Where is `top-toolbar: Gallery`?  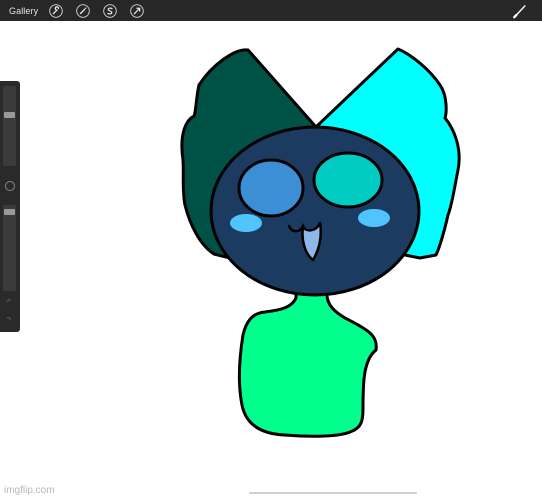 top-toolbar: Gallery is located at coordinates (271, 10).